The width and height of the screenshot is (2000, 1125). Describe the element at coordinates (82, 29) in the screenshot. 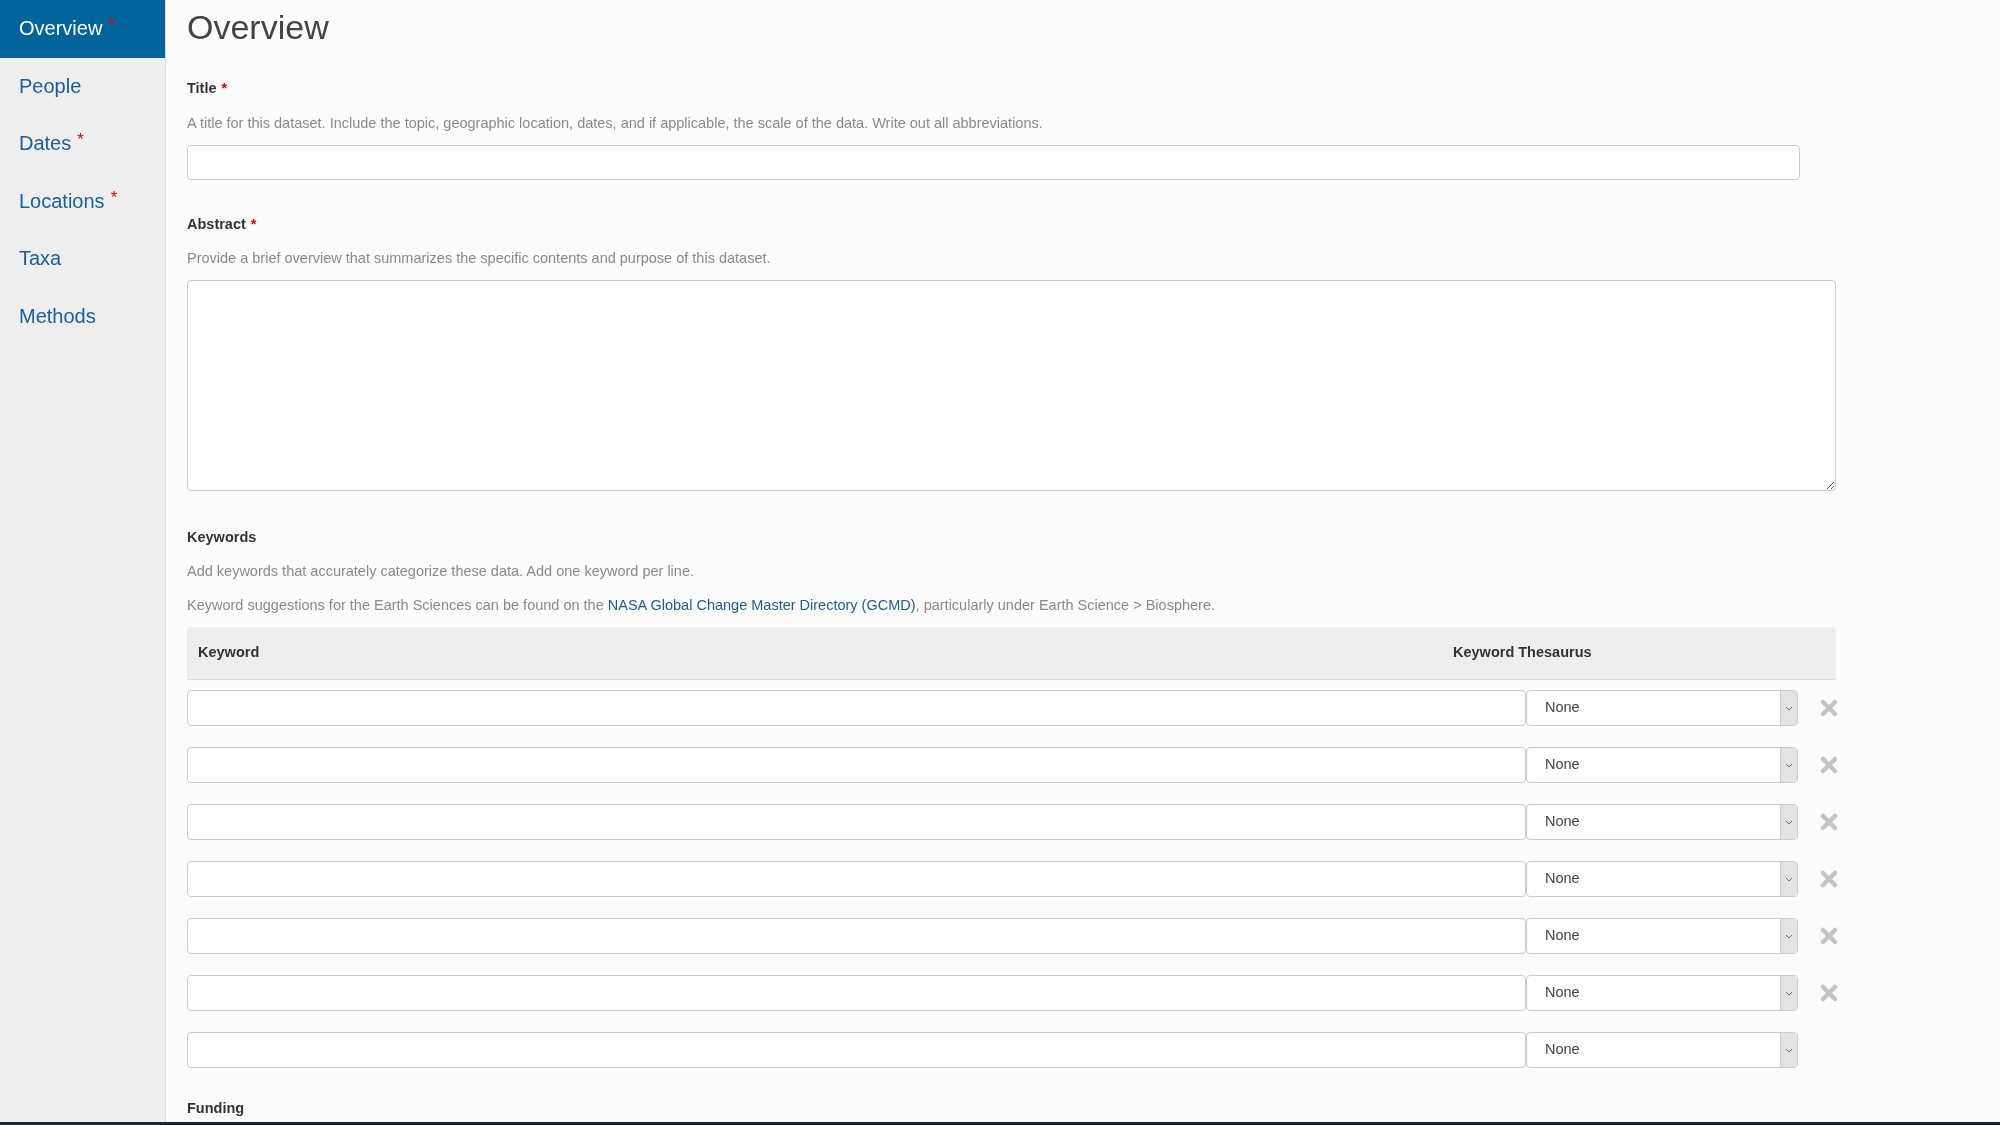

I see `sidebar-item: Overview *` at that location.